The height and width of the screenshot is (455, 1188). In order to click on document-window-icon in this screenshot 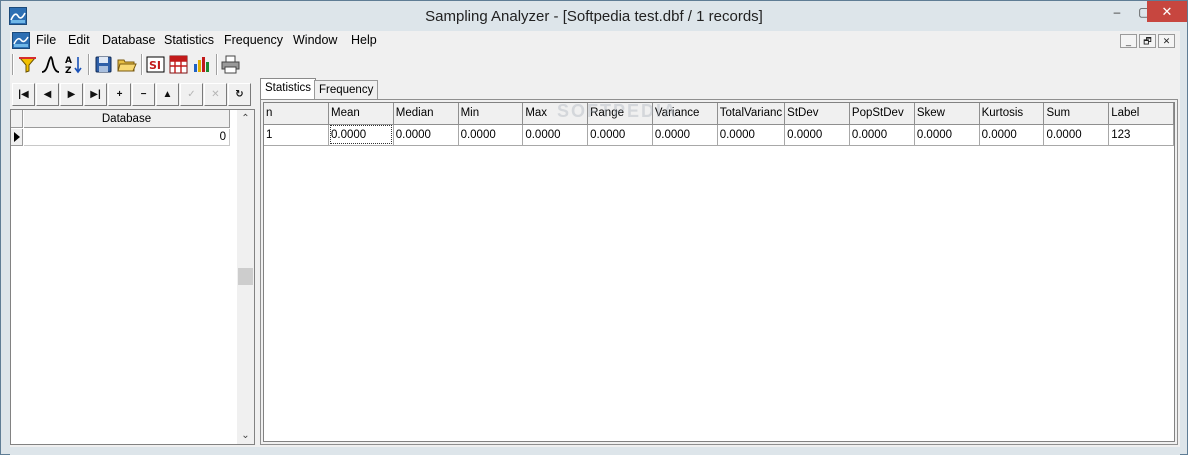, I will do `click(21, 40)`.